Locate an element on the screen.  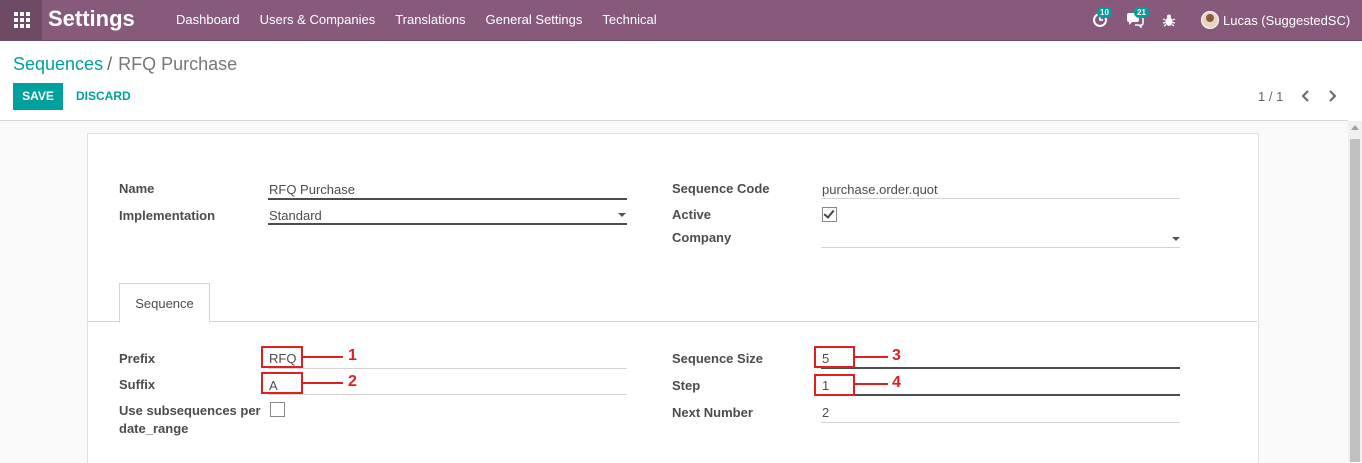
active-checkbox is located at coordinates (829, 214).